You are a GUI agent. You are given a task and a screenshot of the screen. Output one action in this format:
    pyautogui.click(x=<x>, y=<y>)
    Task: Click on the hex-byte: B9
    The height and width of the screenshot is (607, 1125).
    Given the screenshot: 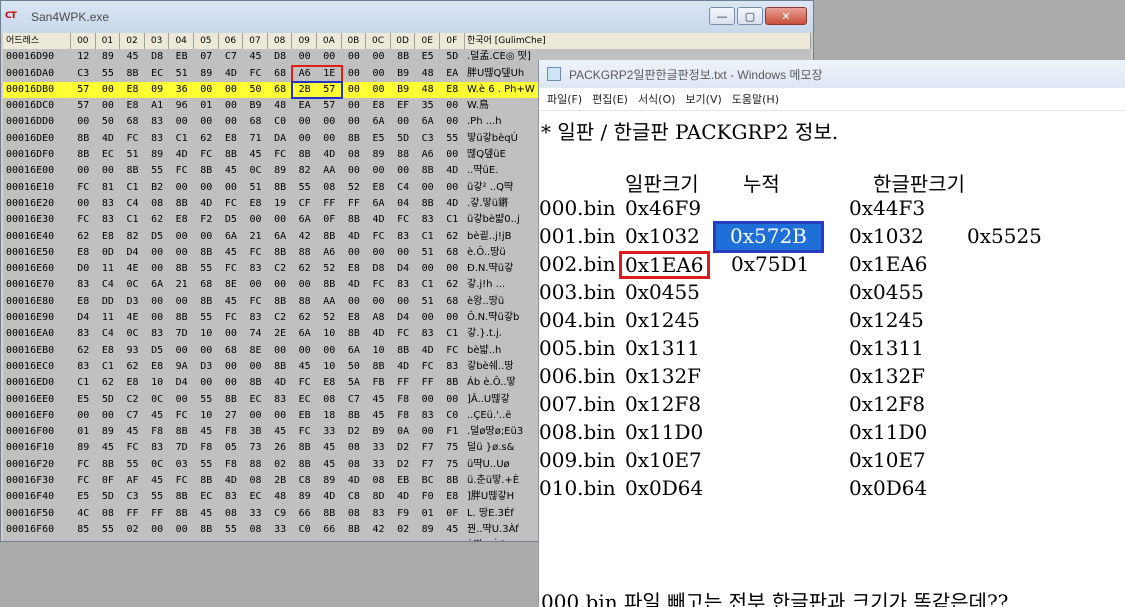 What is the action you would take?
    pyautogui.click(x=403, y=89)
    